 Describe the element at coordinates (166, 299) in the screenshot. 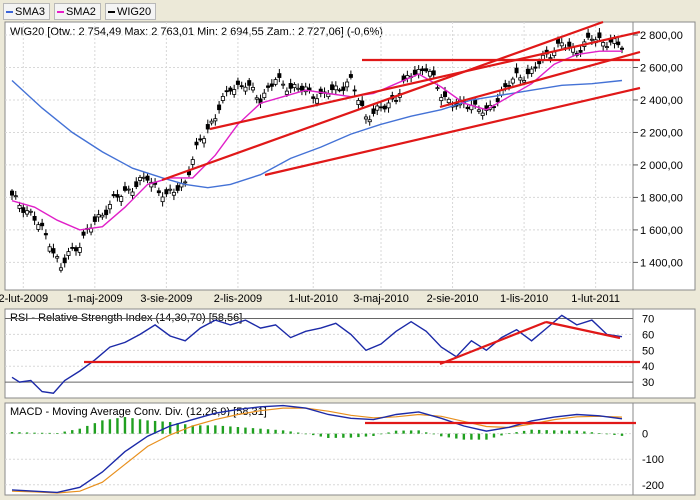

I see `price-x-tick-label: 3-sie-2009` at that location.